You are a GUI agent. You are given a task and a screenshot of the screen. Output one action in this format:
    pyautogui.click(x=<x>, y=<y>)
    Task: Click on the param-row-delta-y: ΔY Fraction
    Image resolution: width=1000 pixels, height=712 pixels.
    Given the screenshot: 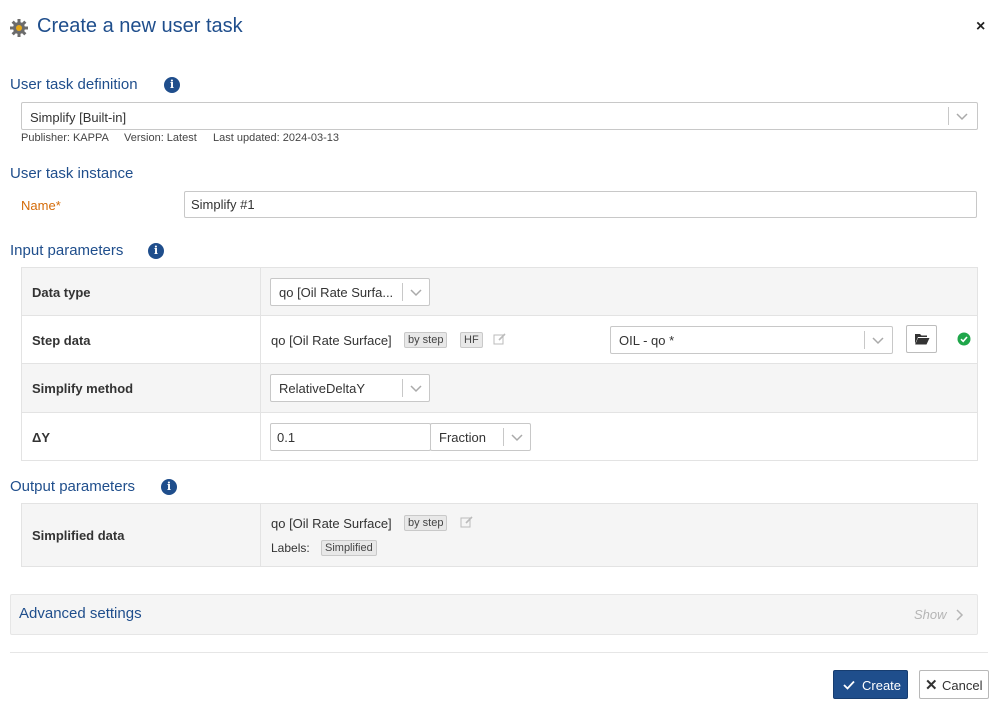 What is the action you would take?
    pyautogui.click(x=499, y=437)
    